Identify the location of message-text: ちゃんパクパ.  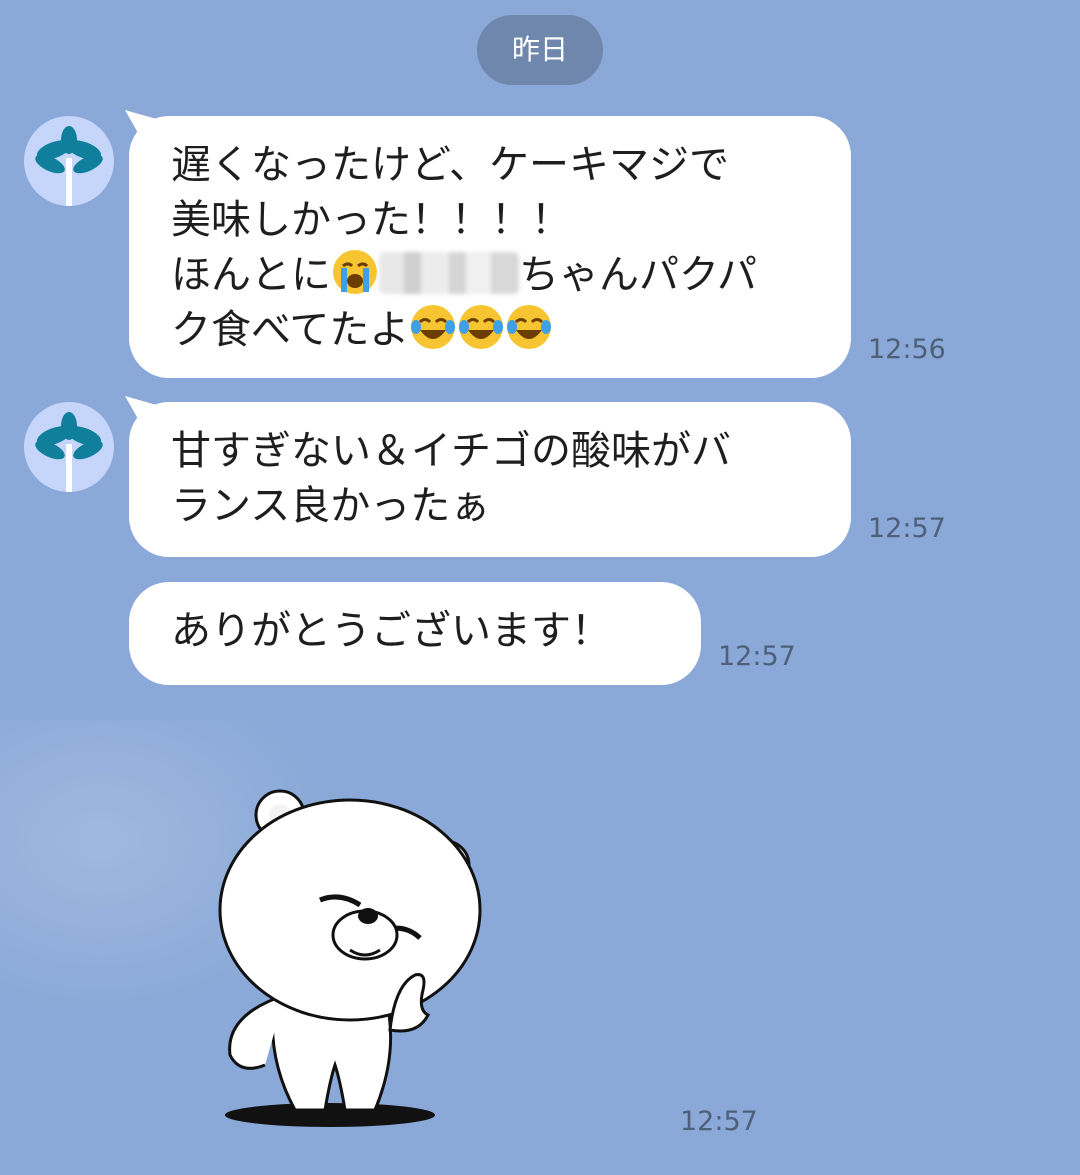
(638, 275).